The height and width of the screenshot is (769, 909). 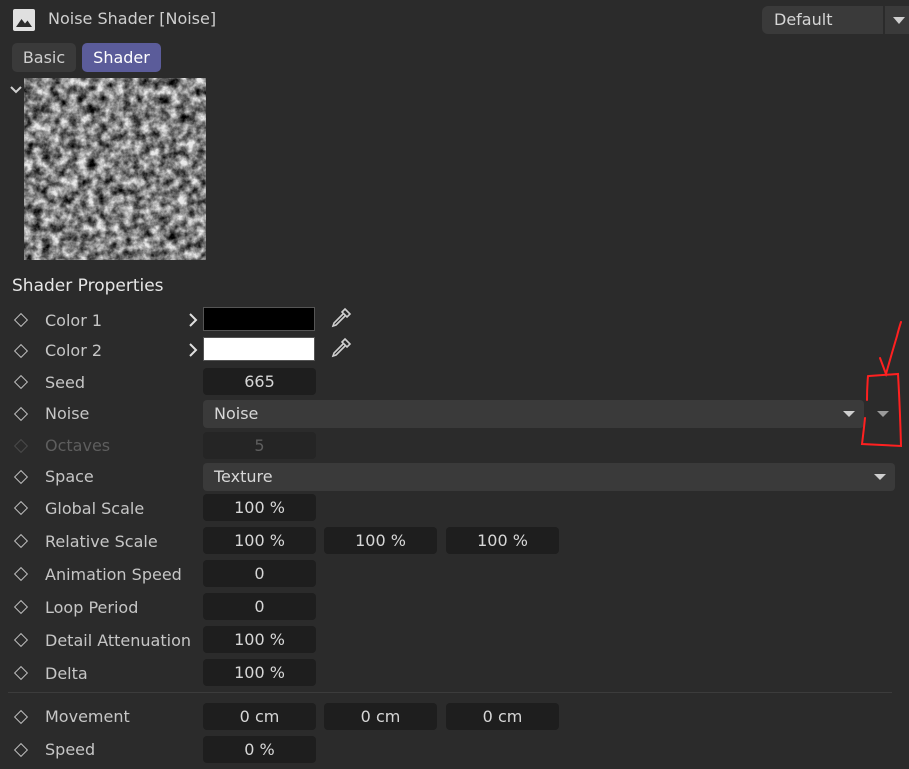 What do you see at coordinates (121, 57) in the screenshot?
I see `tab-shader: Shader` at bounding box center [121, 57].